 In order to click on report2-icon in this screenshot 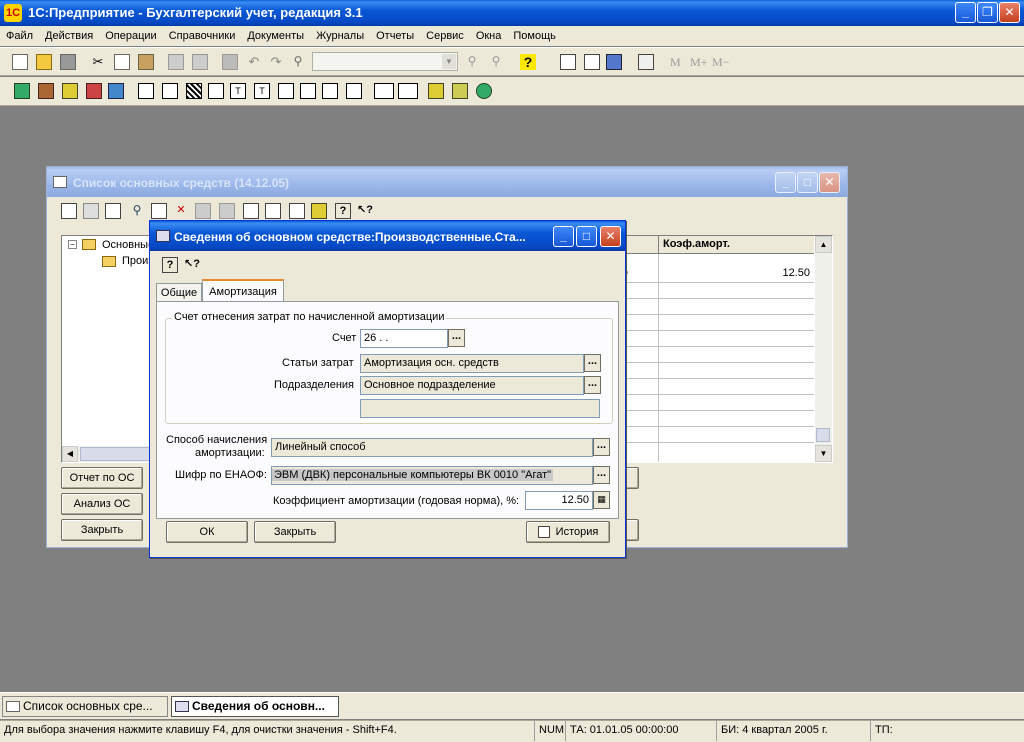, I will do `click(170, 91)`.